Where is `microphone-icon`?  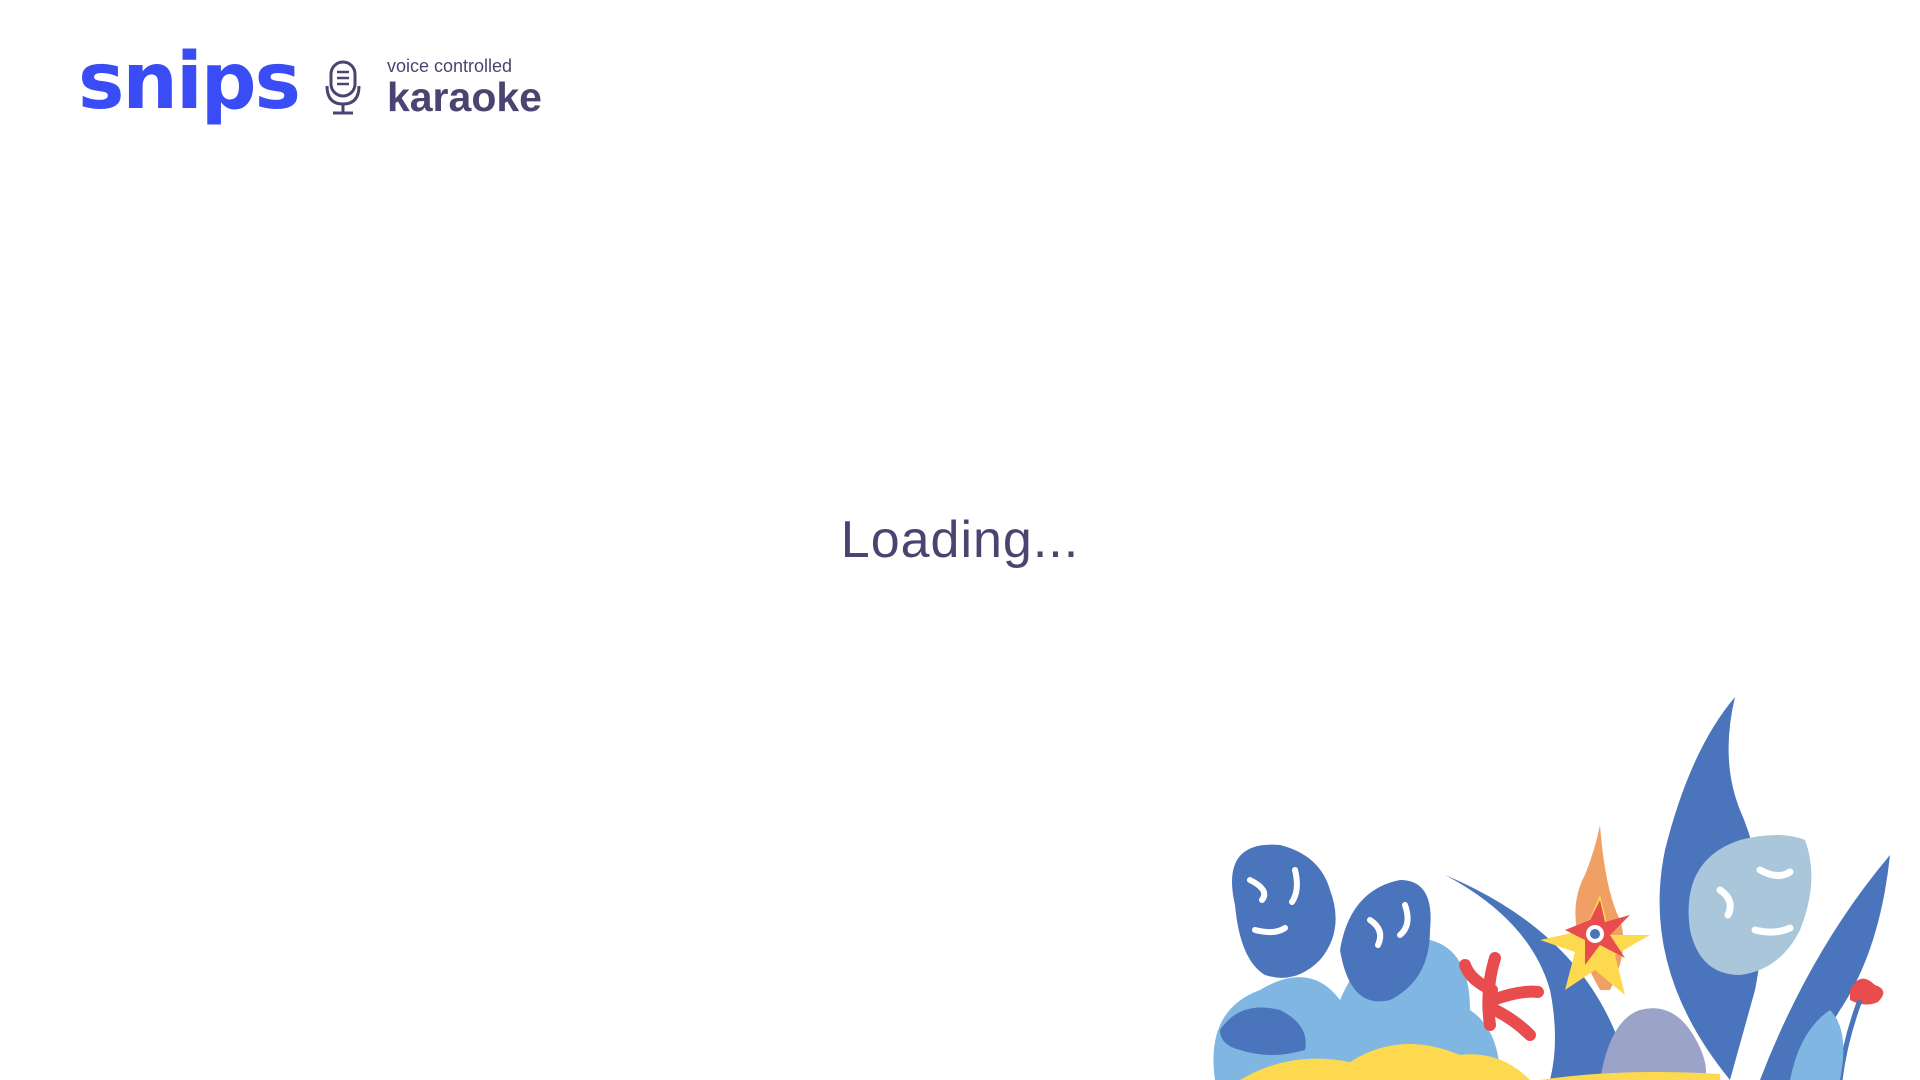
microphone-icon is located at coordinates (343, 87).